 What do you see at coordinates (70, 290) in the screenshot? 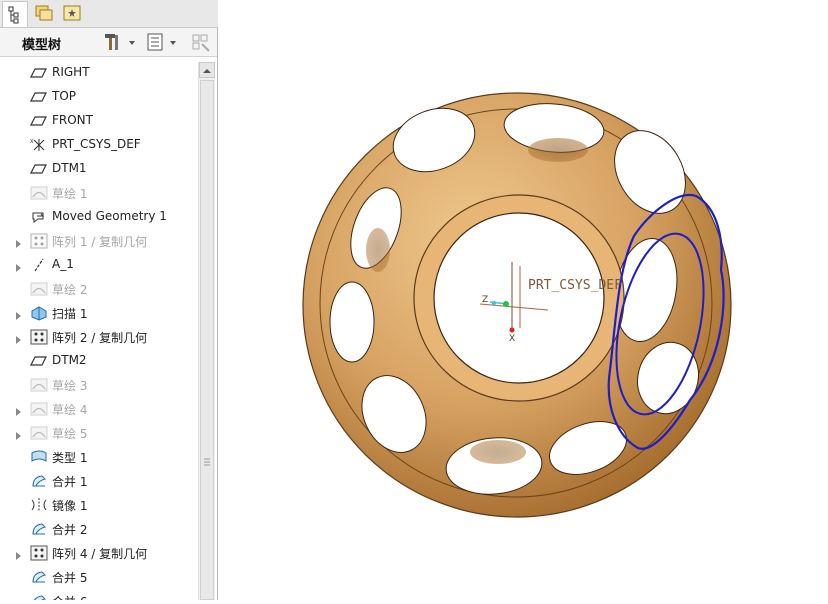
I see `tree-item-label: 草绘 2` at bounding box center [70, 290].